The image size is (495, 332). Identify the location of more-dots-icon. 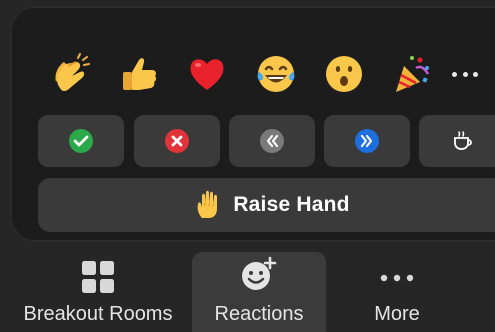
(465, 74).